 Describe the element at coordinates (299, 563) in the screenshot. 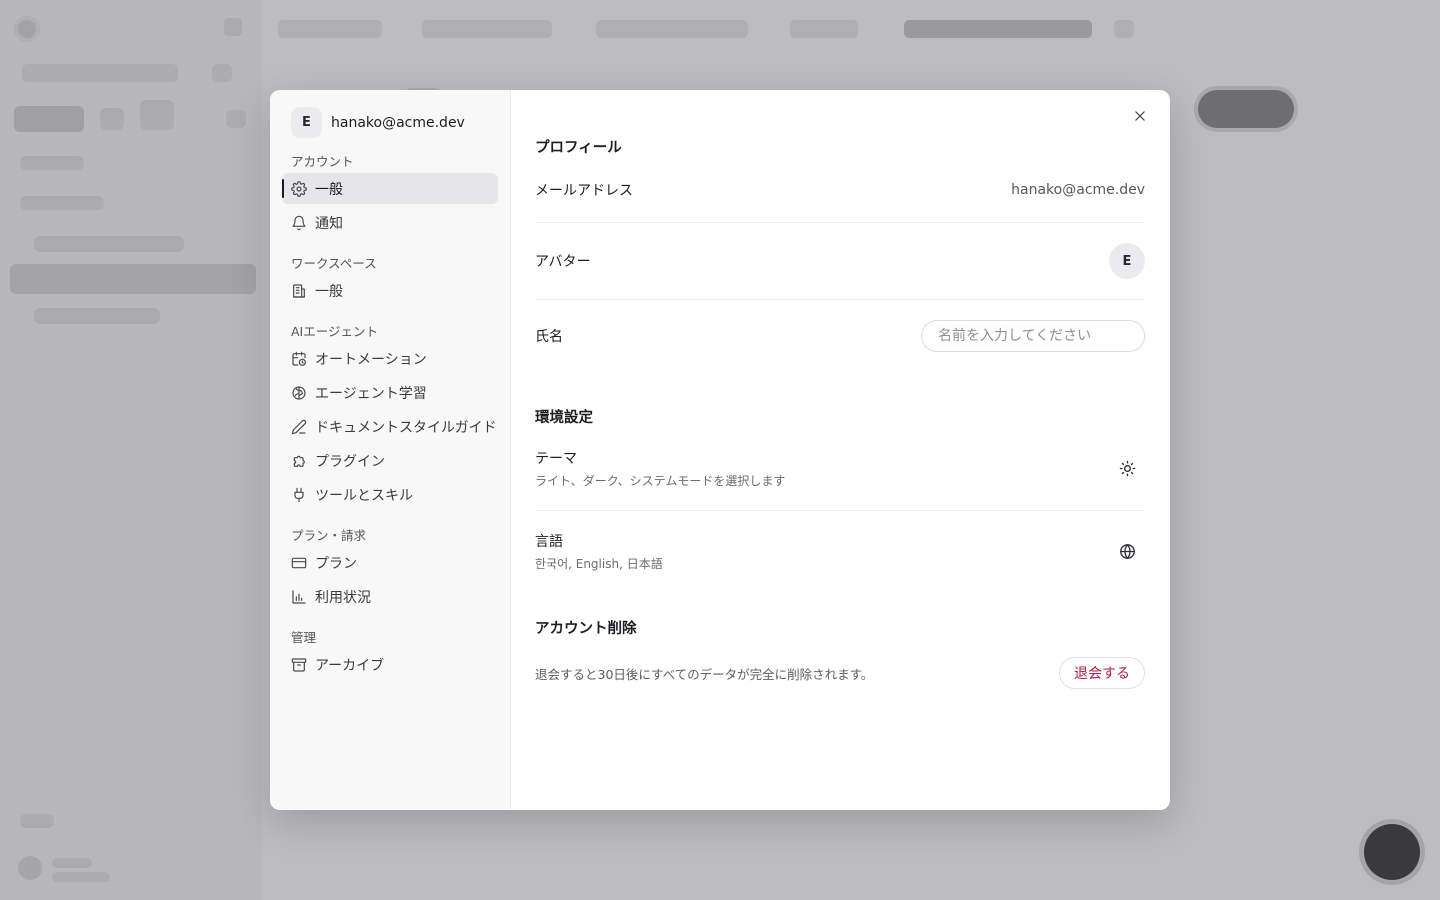

I see `credit-card-icon` at that location.